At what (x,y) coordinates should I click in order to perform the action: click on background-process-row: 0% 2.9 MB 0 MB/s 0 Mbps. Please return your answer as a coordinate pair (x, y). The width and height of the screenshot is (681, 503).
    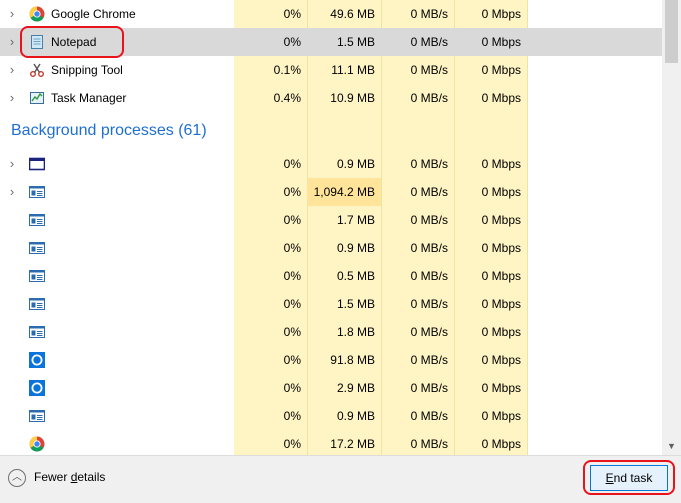
    Looking at the image, I should click on (331, 388).